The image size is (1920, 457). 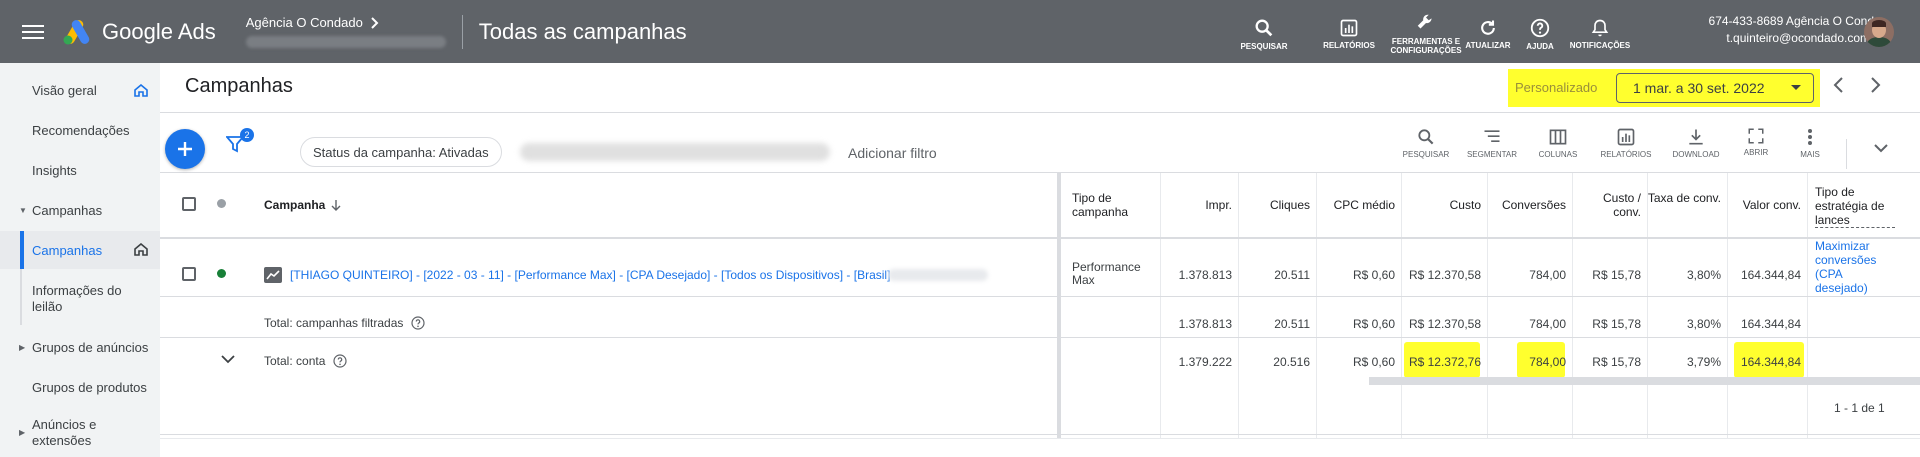 I want to click on sidebar-group-ads-extensions: ▶ Anúncios e extensões, so click(x=80, y=433).